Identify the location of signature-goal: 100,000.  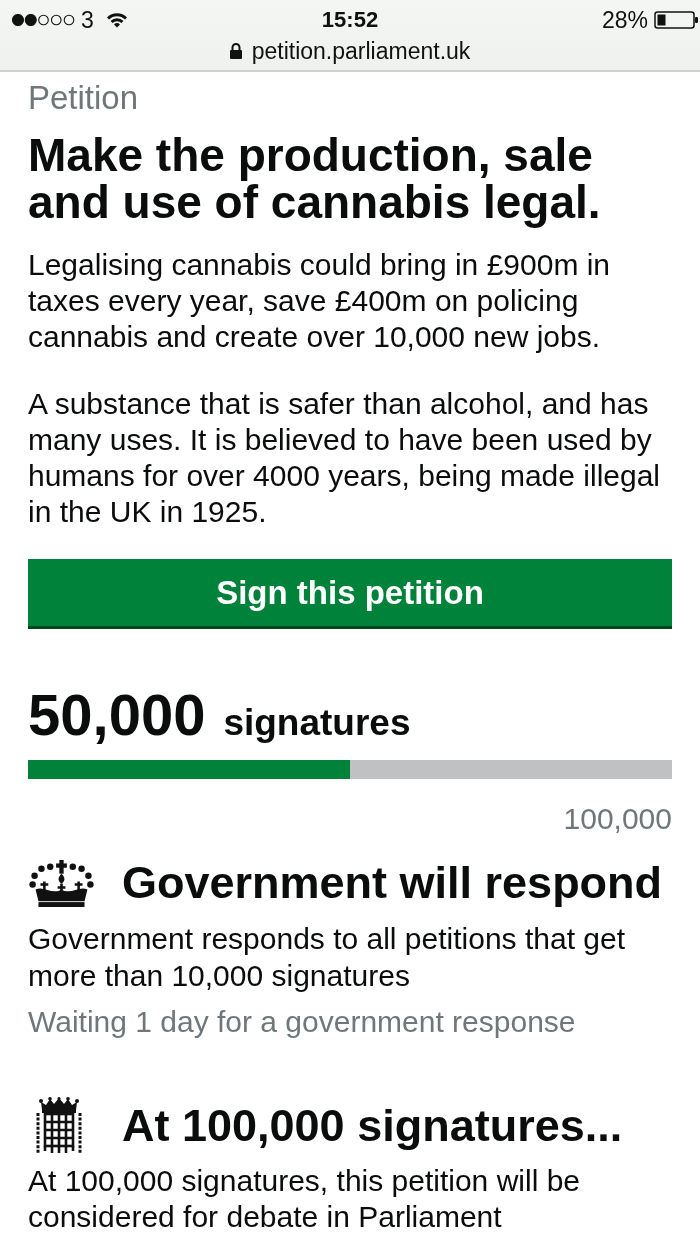
(617, 819).